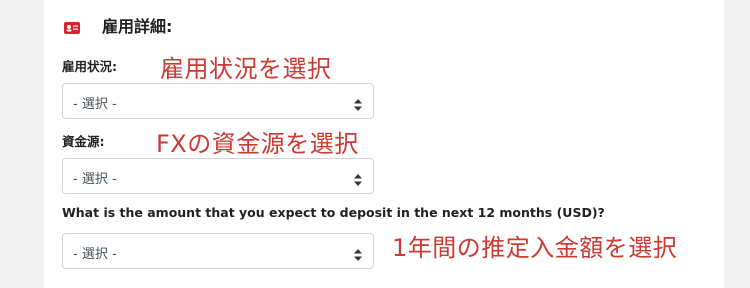  Describe the element at coordinates (535, 248) in the screenshot. I see `expected-deposit-annotation: 1年間の推定入金額を選択` at that location.